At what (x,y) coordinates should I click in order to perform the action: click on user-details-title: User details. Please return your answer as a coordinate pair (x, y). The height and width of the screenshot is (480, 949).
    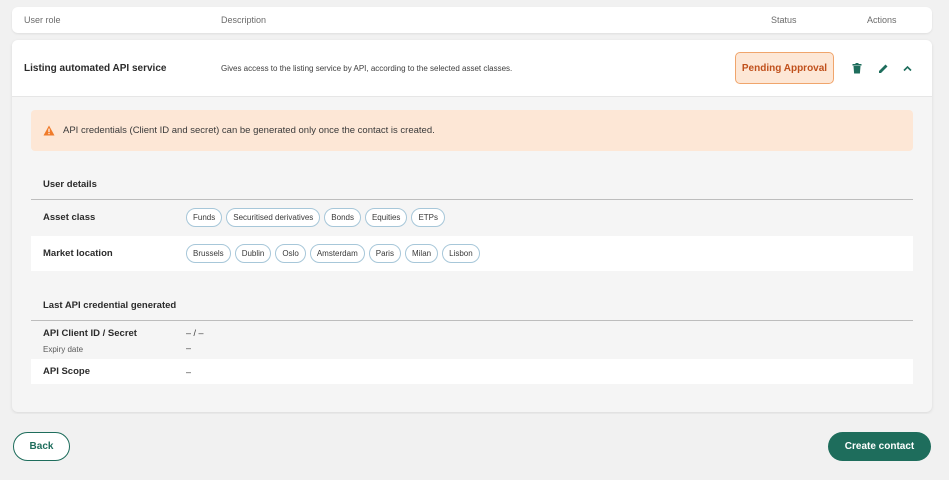
    Looking at the image, I should click on (70, 184).